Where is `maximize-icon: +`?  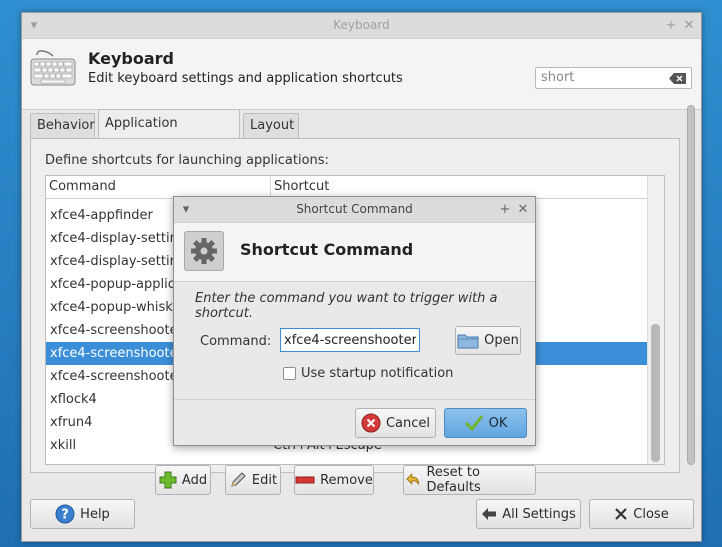
maximize-icon: + is located at coordinates (671, 25).